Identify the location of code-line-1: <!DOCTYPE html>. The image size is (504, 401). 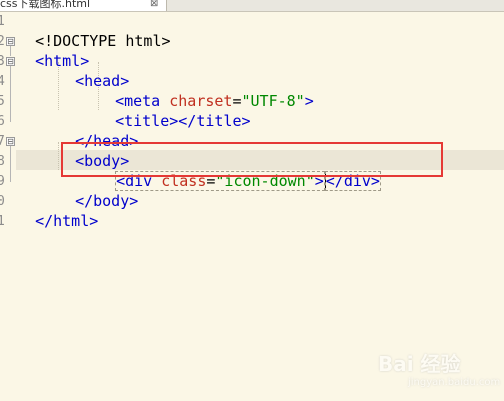
(93, 30).